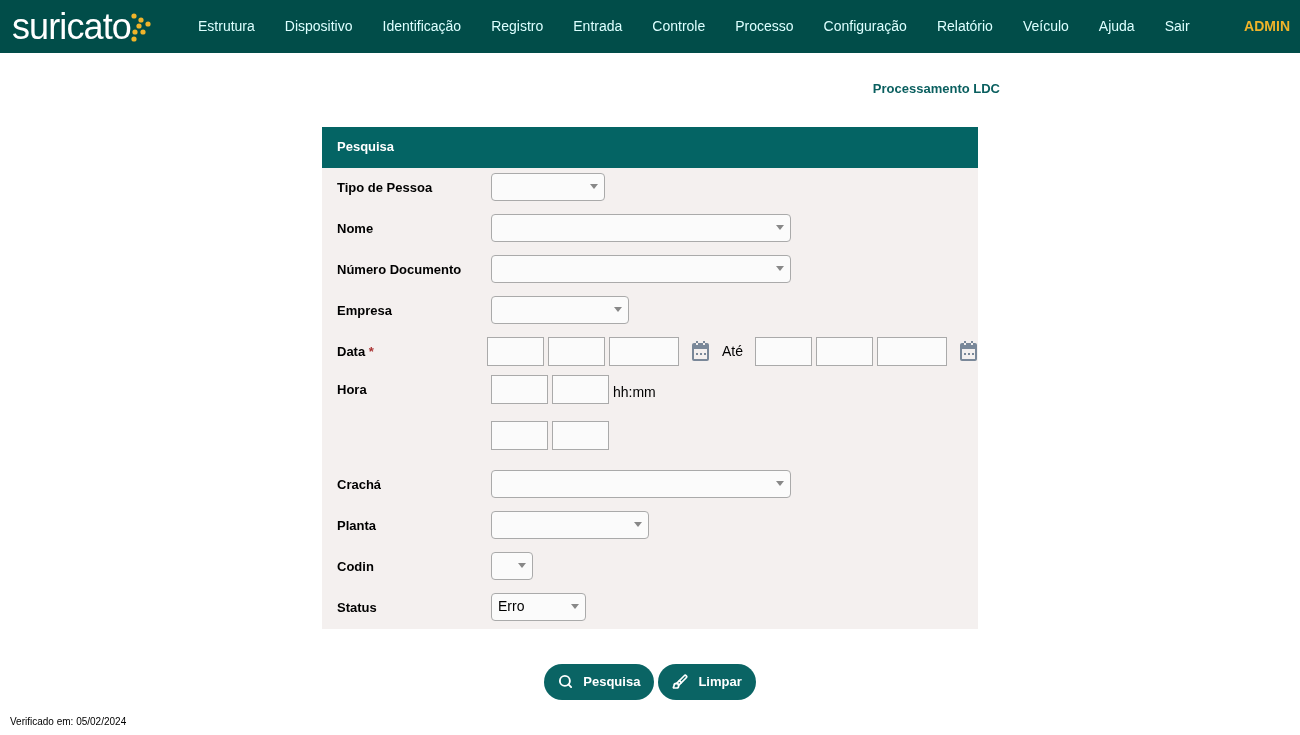 The width and height of the screenshot is (1300, 735). Describe the element at coordinates (422, 26) in the screenshot. I see `menu-item: Identificação` at that location.